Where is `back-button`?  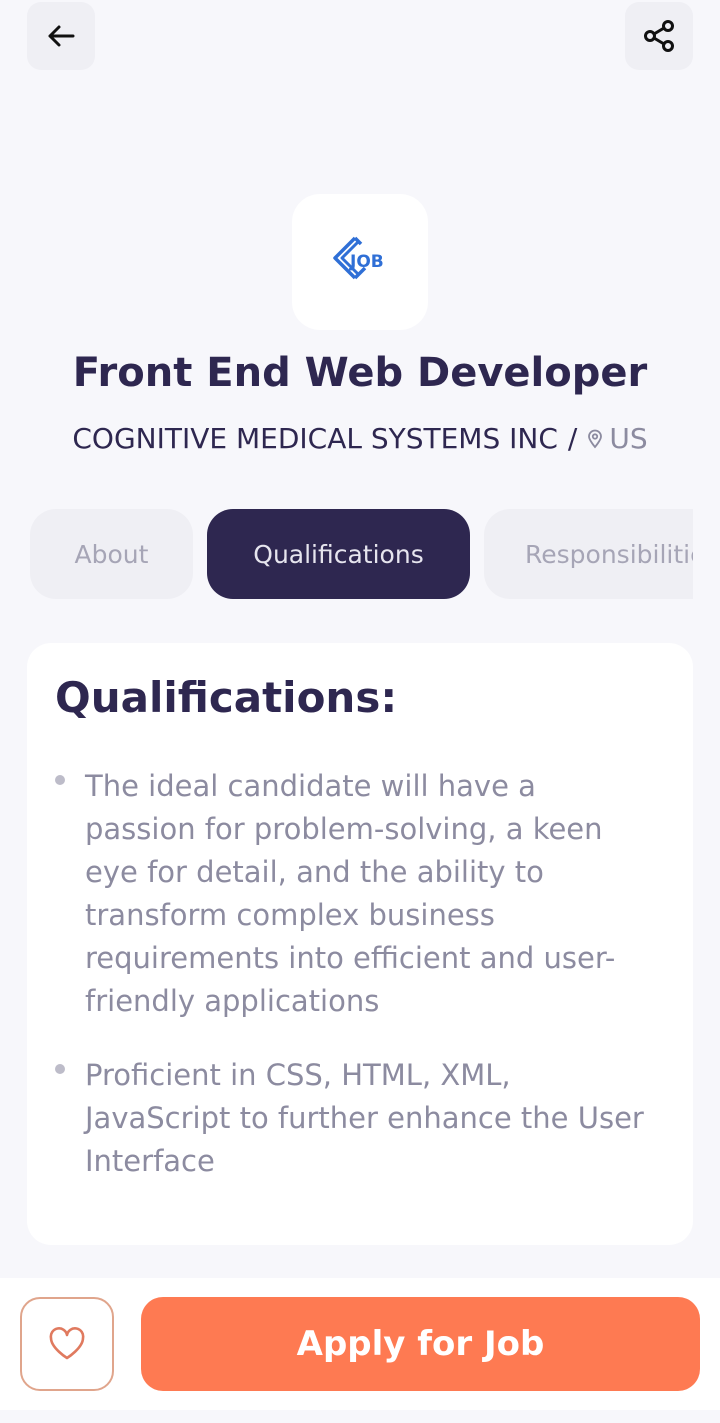
back-button is located at coordinates (61, 36).